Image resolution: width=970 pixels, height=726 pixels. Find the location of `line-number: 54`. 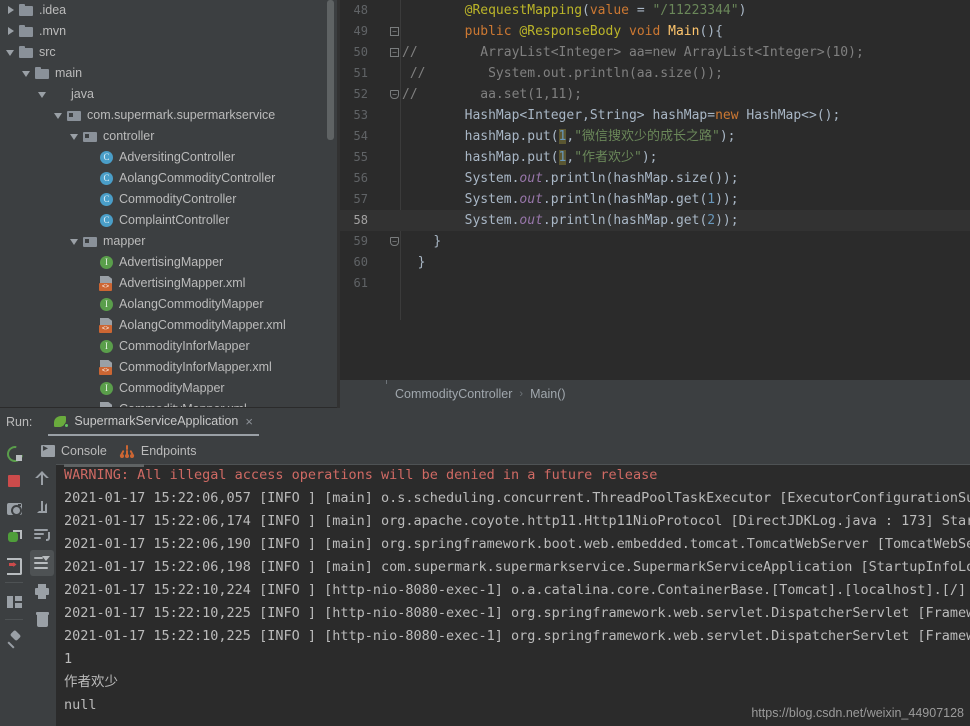

line-number: 54 is located at coordinates (354, 136).